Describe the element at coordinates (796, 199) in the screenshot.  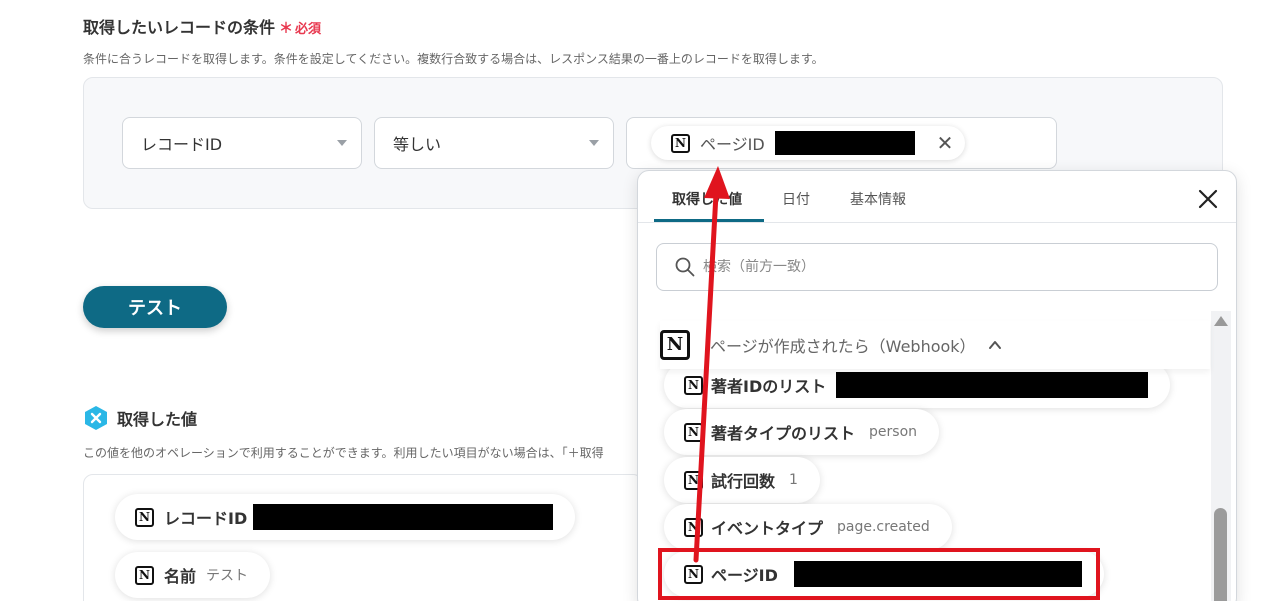
I see `tab-date: 日付` at that location.